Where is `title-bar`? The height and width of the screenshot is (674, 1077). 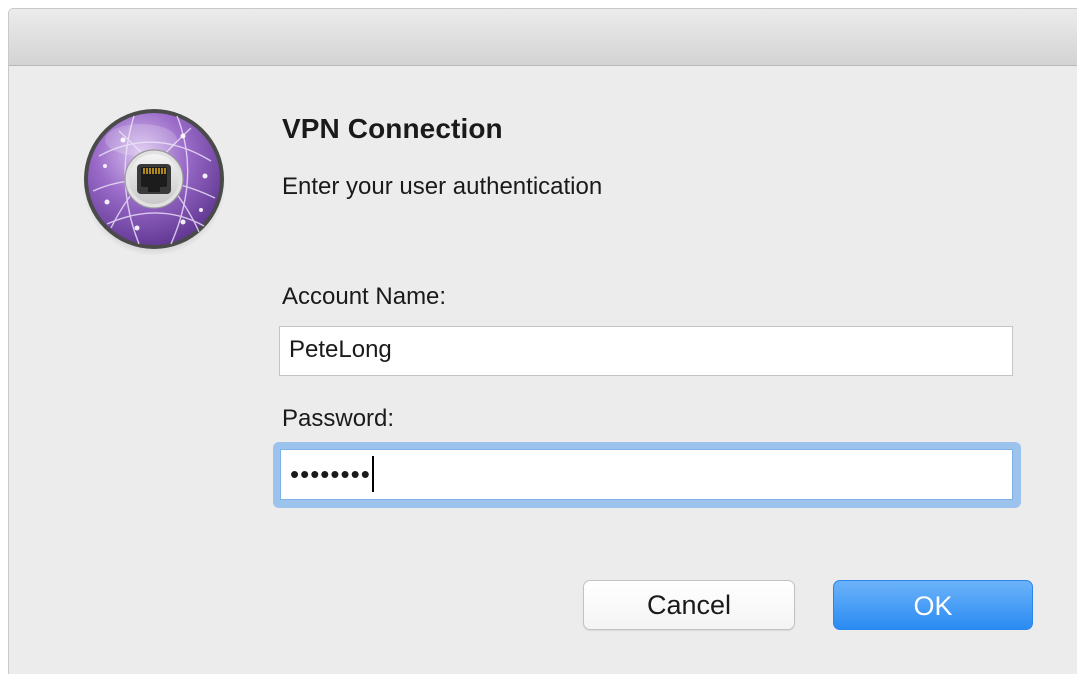
title-bar is located at coordinates (543, 37).